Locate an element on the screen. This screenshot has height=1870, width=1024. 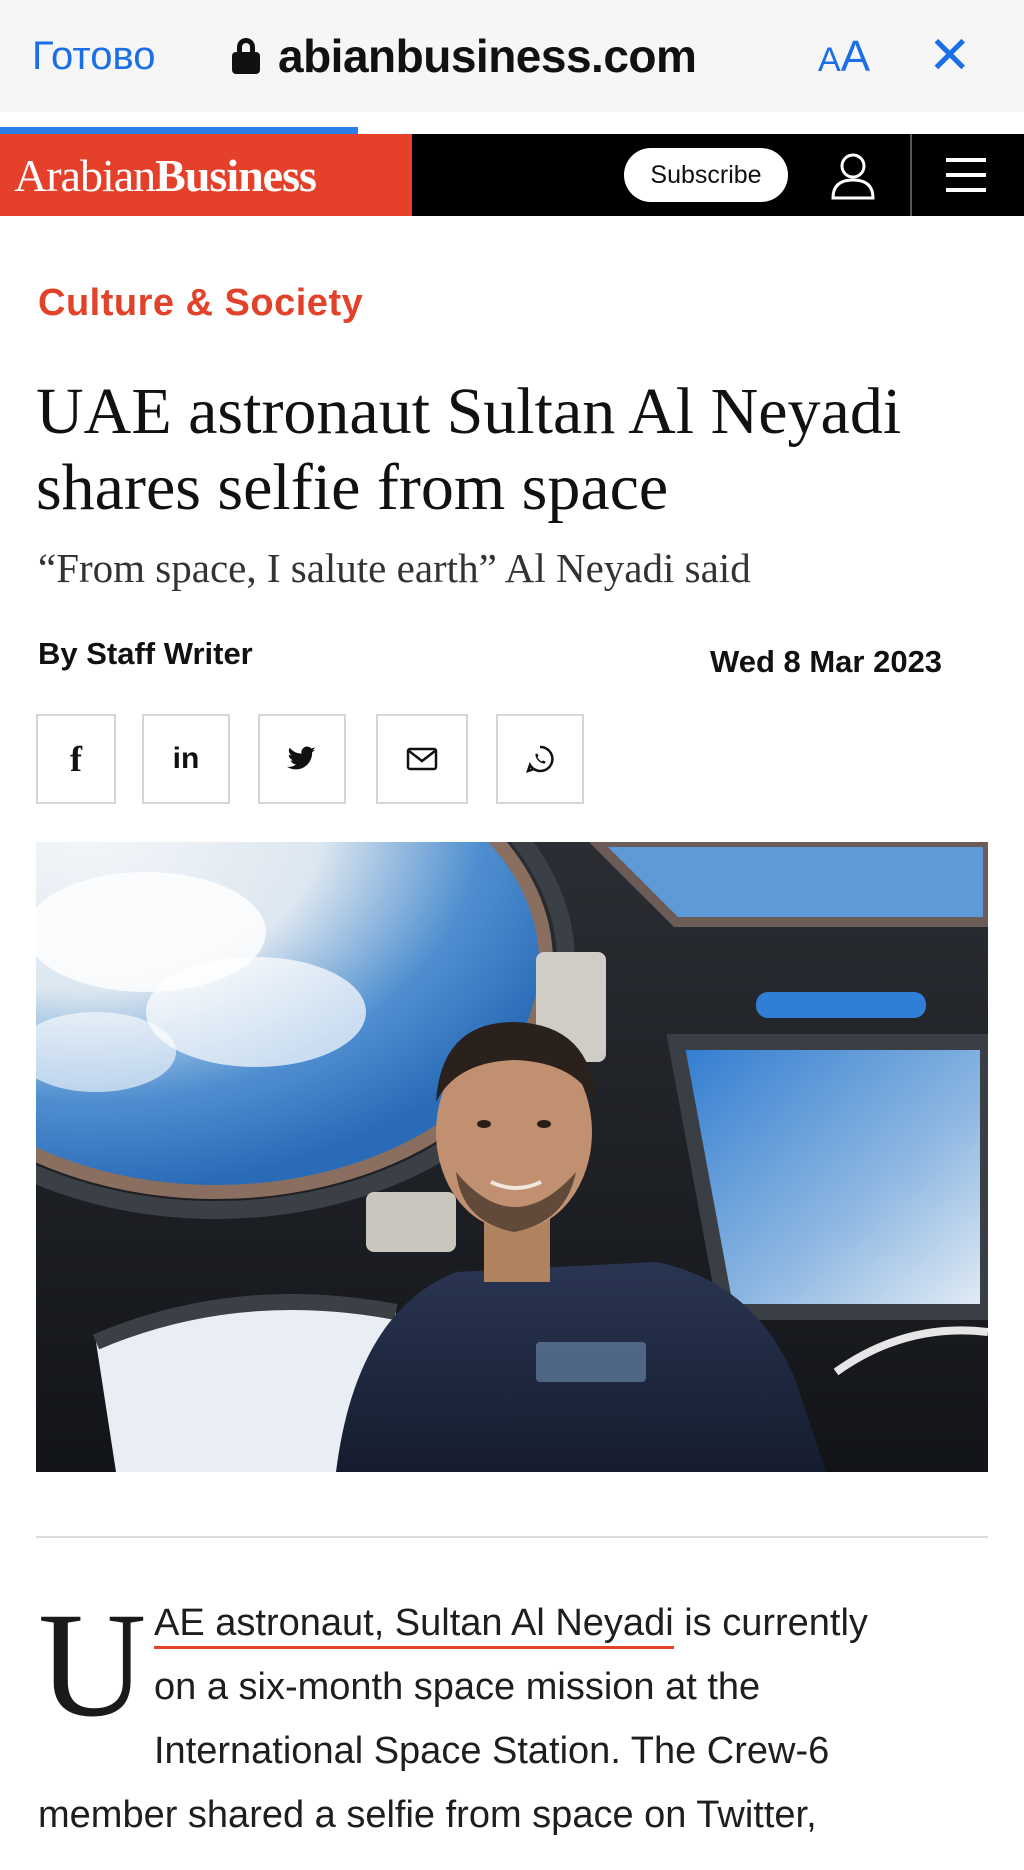
article-byline: By Staff Writer is located at coordinates (145, 653).